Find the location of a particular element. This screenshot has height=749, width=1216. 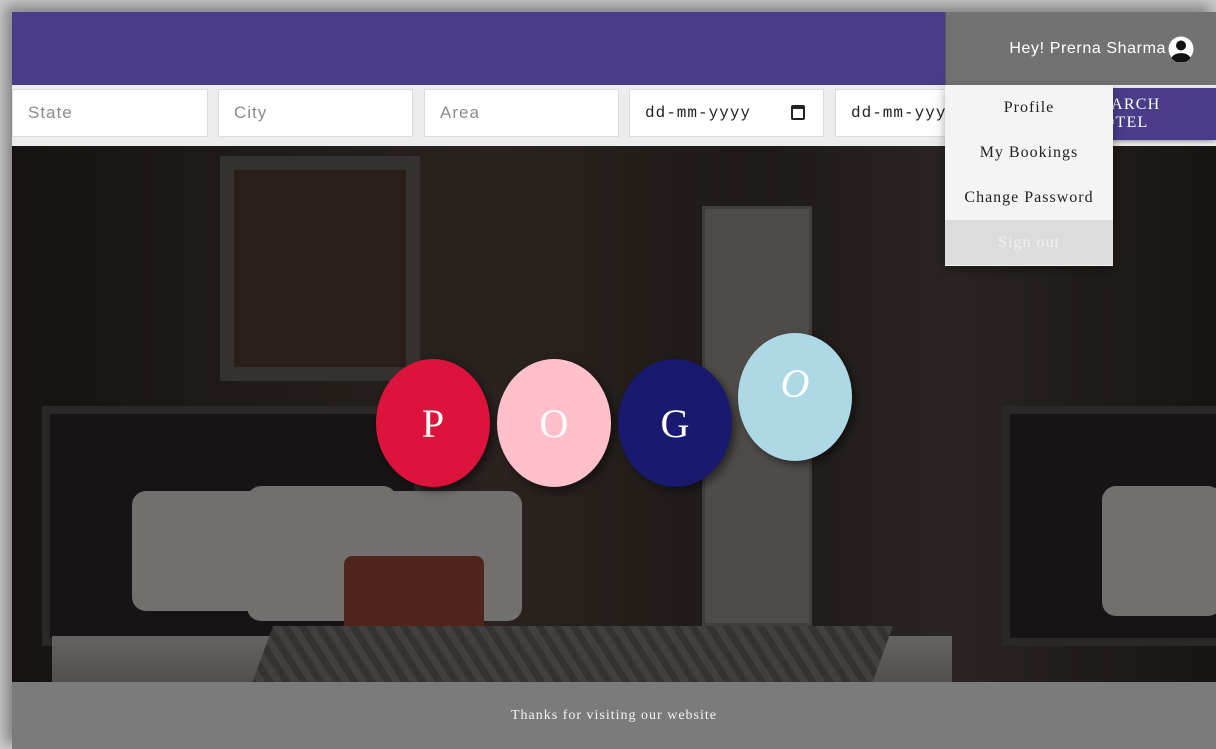

menu-item-change-password: Change Password is located at coordinates (1029, 197).